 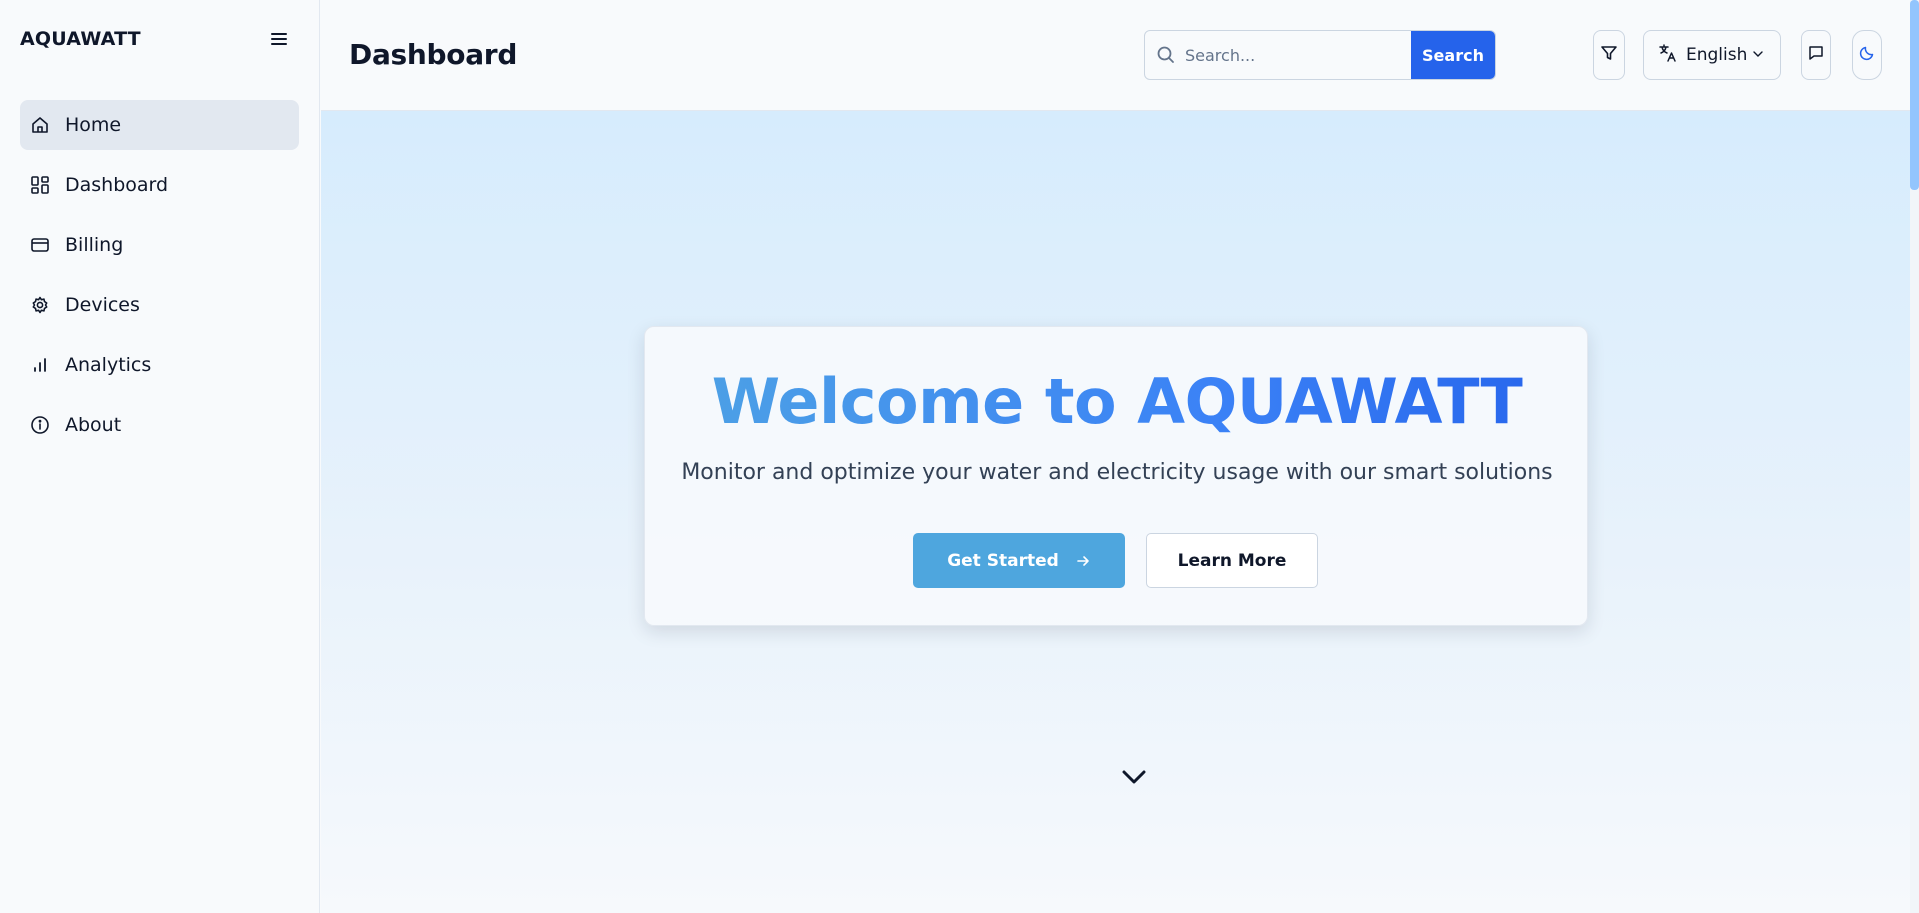 What do you see at coordinates (1914, 95) in the screenshot?
I see `scrollbar-thumb` at bounding box center [1914, 95].